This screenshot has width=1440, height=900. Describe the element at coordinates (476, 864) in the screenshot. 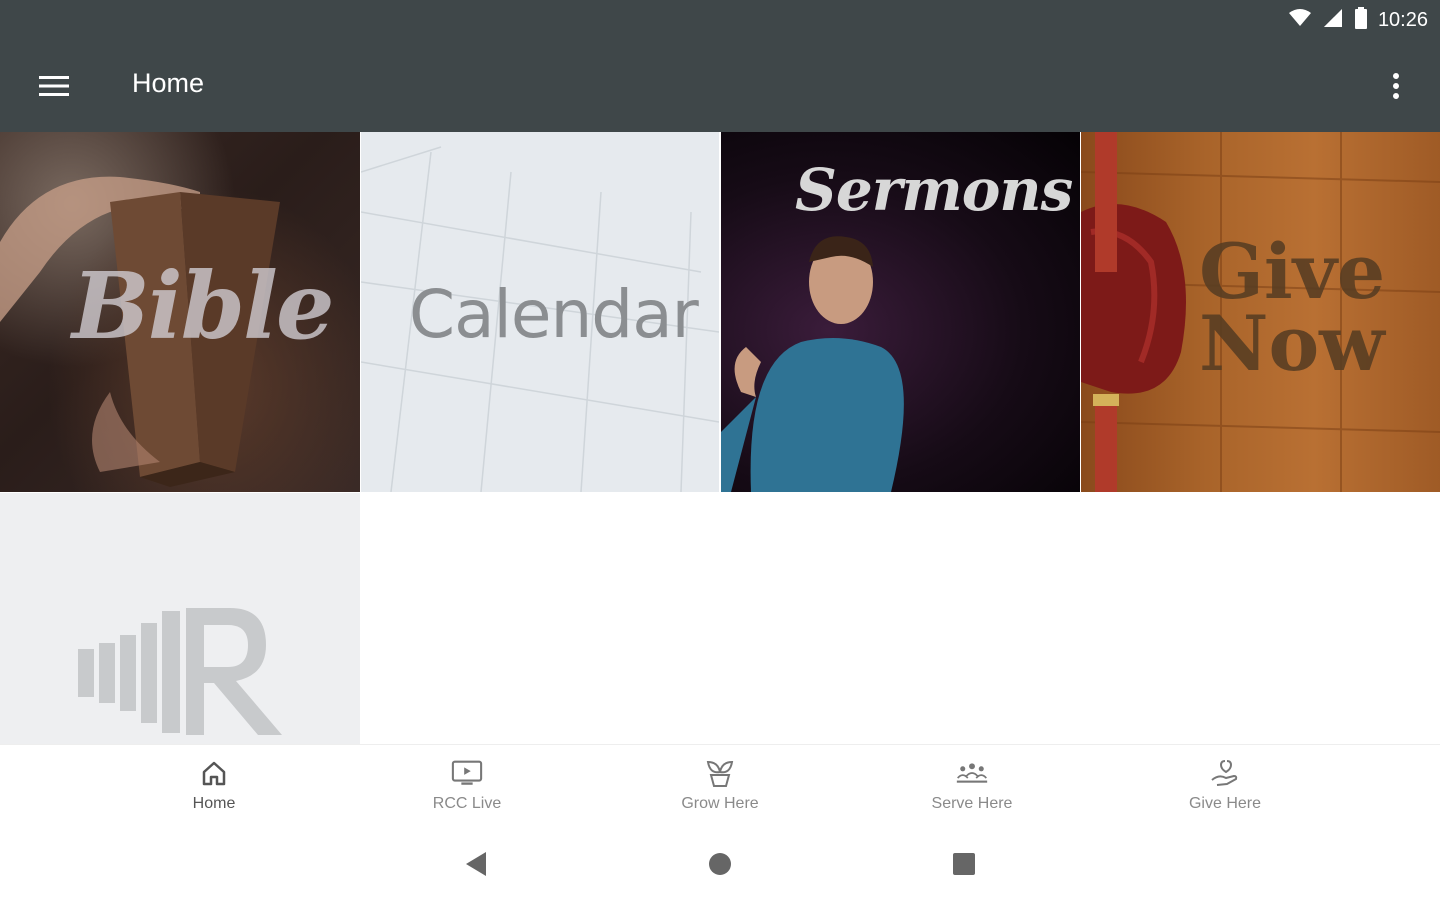

I see `back-icon` at that location.